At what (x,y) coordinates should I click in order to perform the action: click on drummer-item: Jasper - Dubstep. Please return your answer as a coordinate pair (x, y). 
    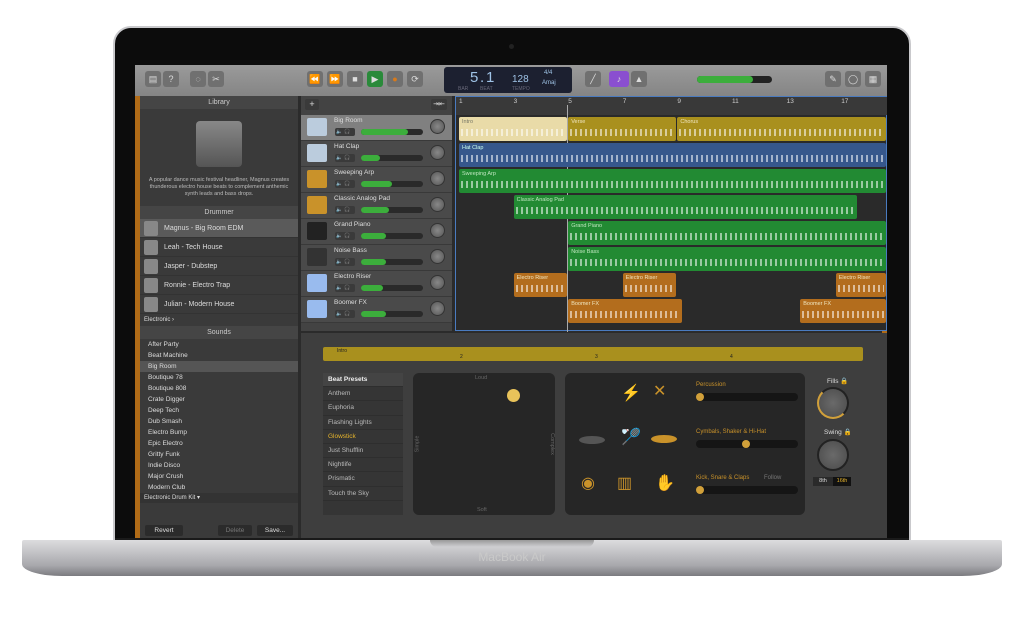
    Looking at the image, I should click on (219, 266).